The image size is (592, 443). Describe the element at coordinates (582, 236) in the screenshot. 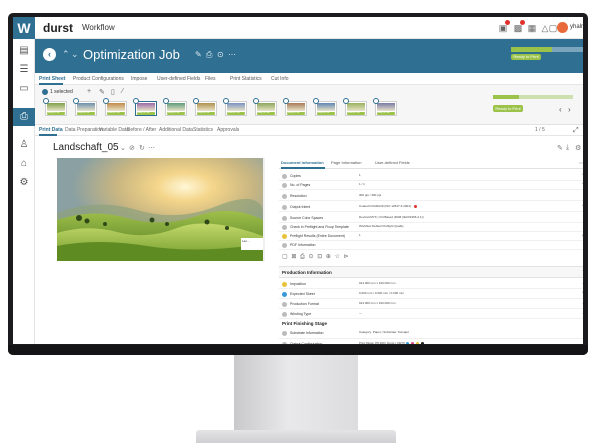

I see `zoom-icon: ⊕` at that location.